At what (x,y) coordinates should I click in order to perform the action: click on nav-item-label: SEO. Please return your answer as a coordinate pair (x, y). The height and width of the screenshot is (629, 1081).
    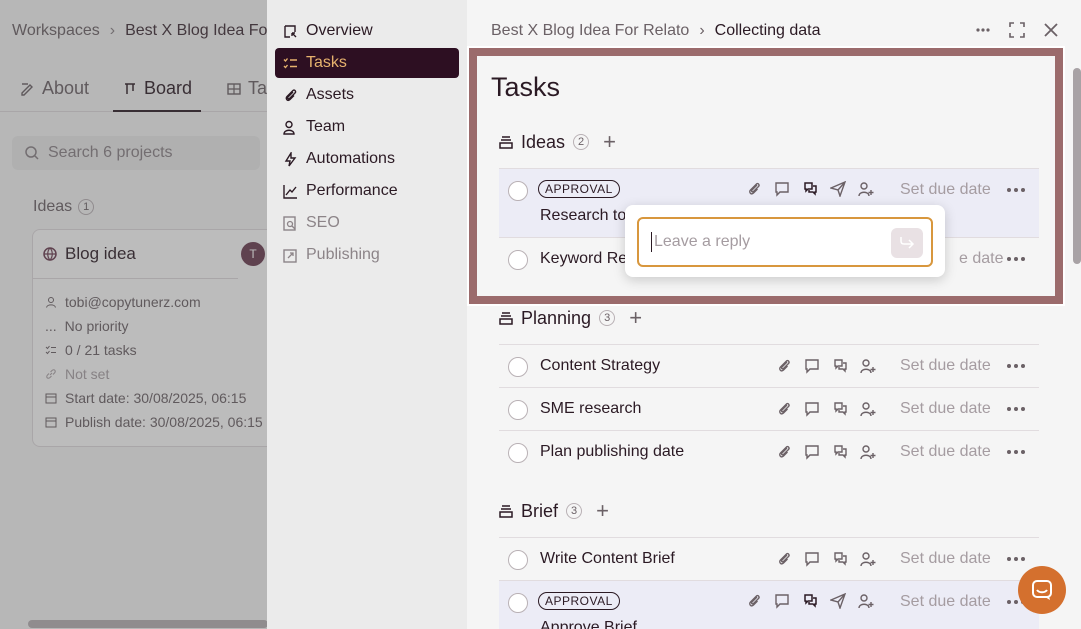
    Looking at the image, I should click on (323, 222).